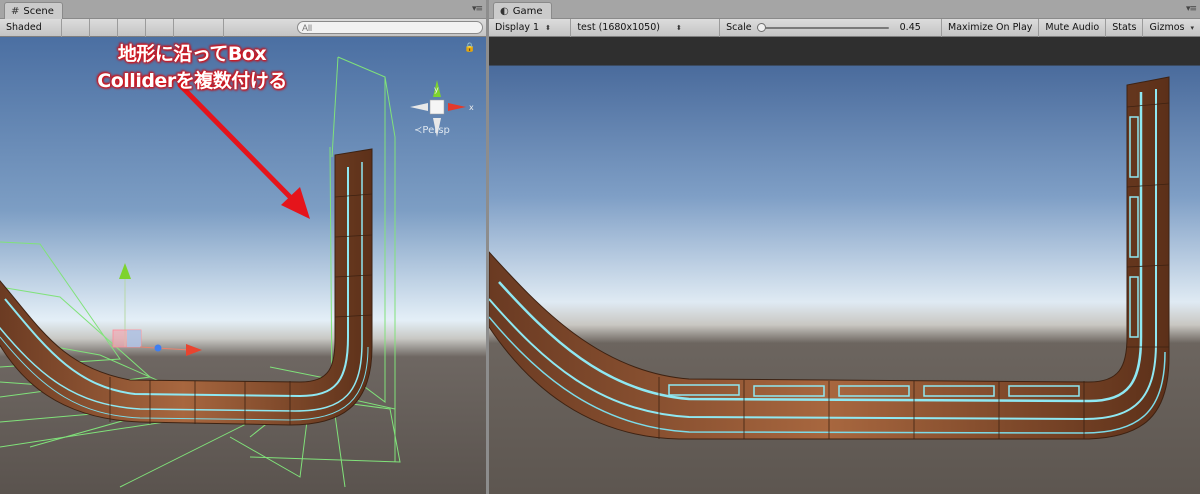 The width and height of the screenshot is (1200, 494). I want to click on gizmos-dropdown, so click(199, 27).